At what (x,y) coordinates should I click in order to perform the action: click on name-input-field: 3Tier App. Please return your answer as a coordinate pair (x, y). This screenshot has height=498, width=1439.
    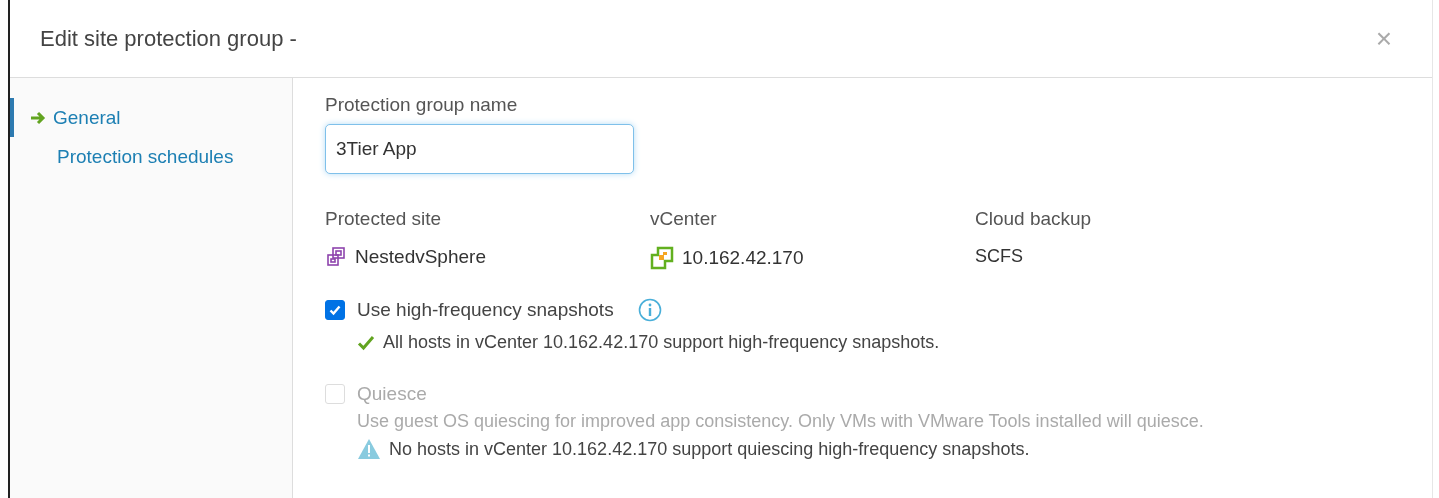
    Looking at the image, I should click on (479, 149).